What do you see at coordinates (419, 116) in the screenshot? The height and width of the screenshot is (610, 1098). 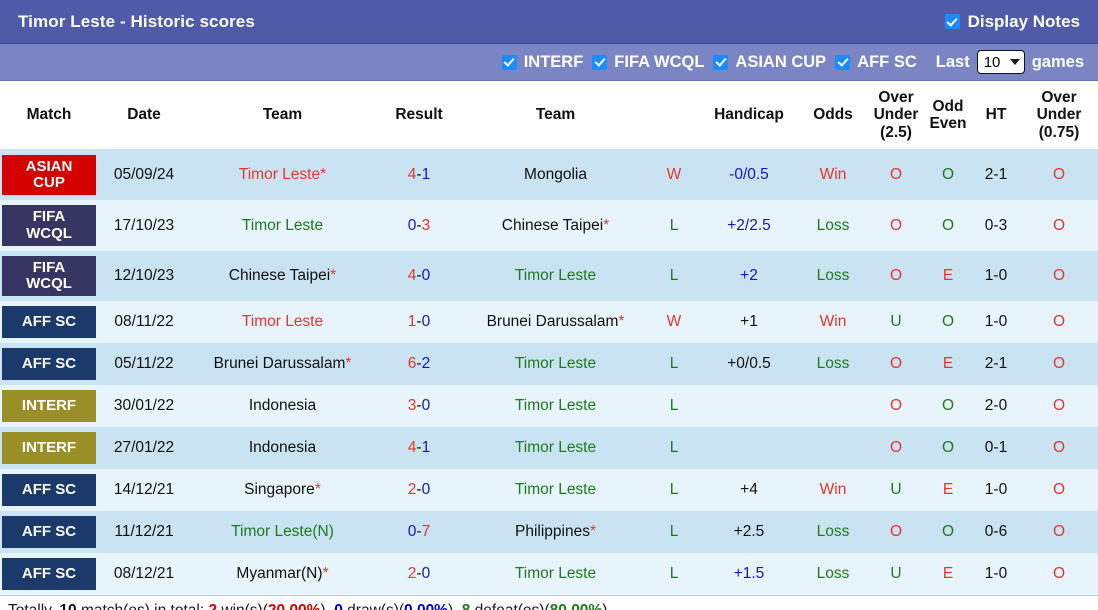 I see `header-result: Result` at bounding box center [419, 116].